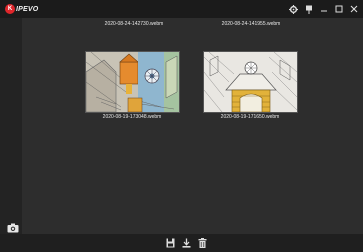 This screenshot has height=252, width=363. I want to click on file-name-top-2: 2020-08-24-141955.webm, so click(251, 24).